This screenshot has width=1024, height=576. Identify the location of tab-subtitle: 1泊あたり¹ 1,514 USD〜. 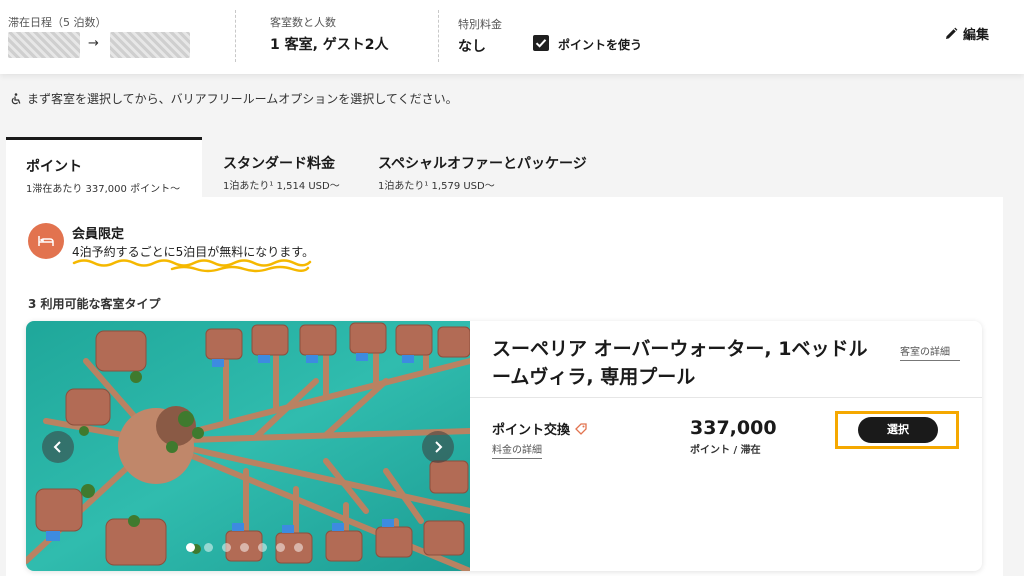
(281, 186).